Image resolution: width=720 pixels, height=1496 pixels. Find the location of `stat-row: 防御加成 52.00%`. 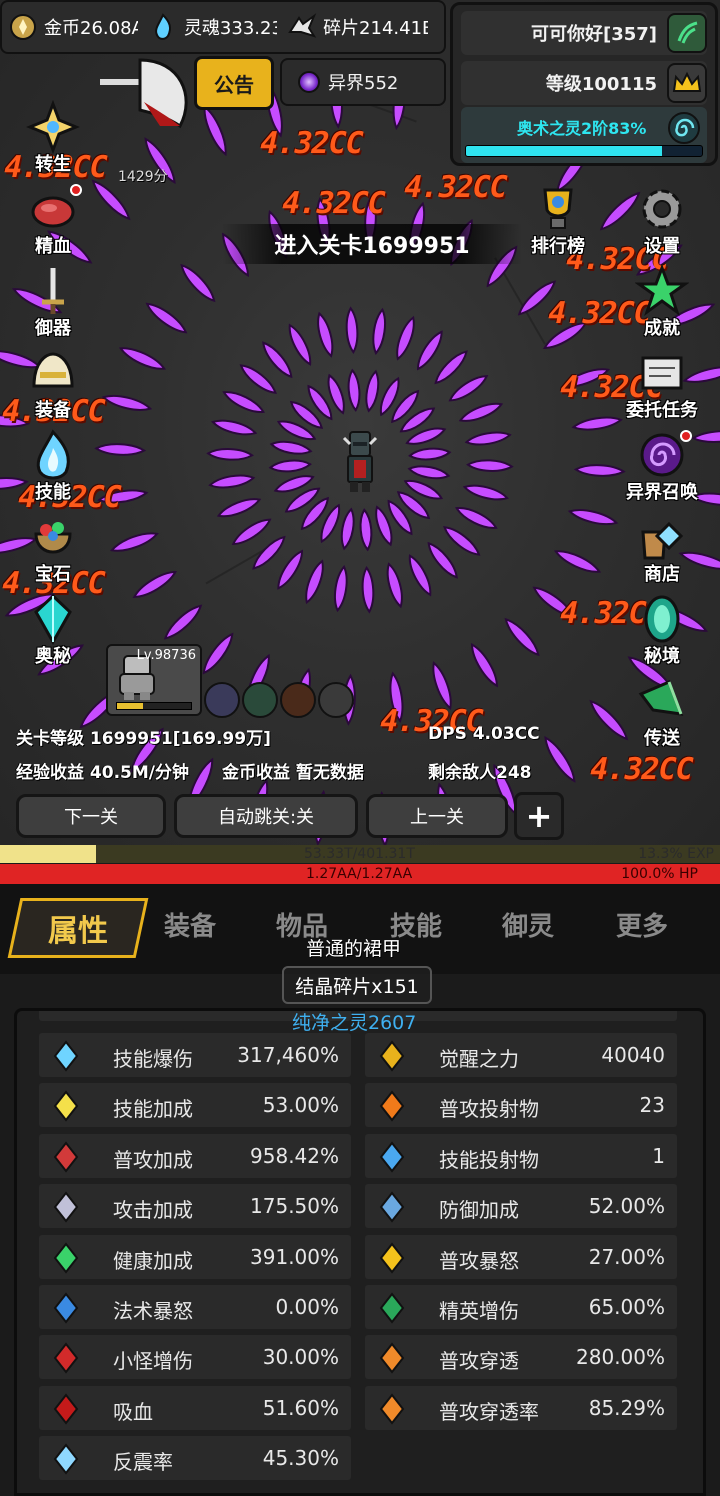

stat-row: 防御加成 52.00% is located at coordinates (521, 1206).